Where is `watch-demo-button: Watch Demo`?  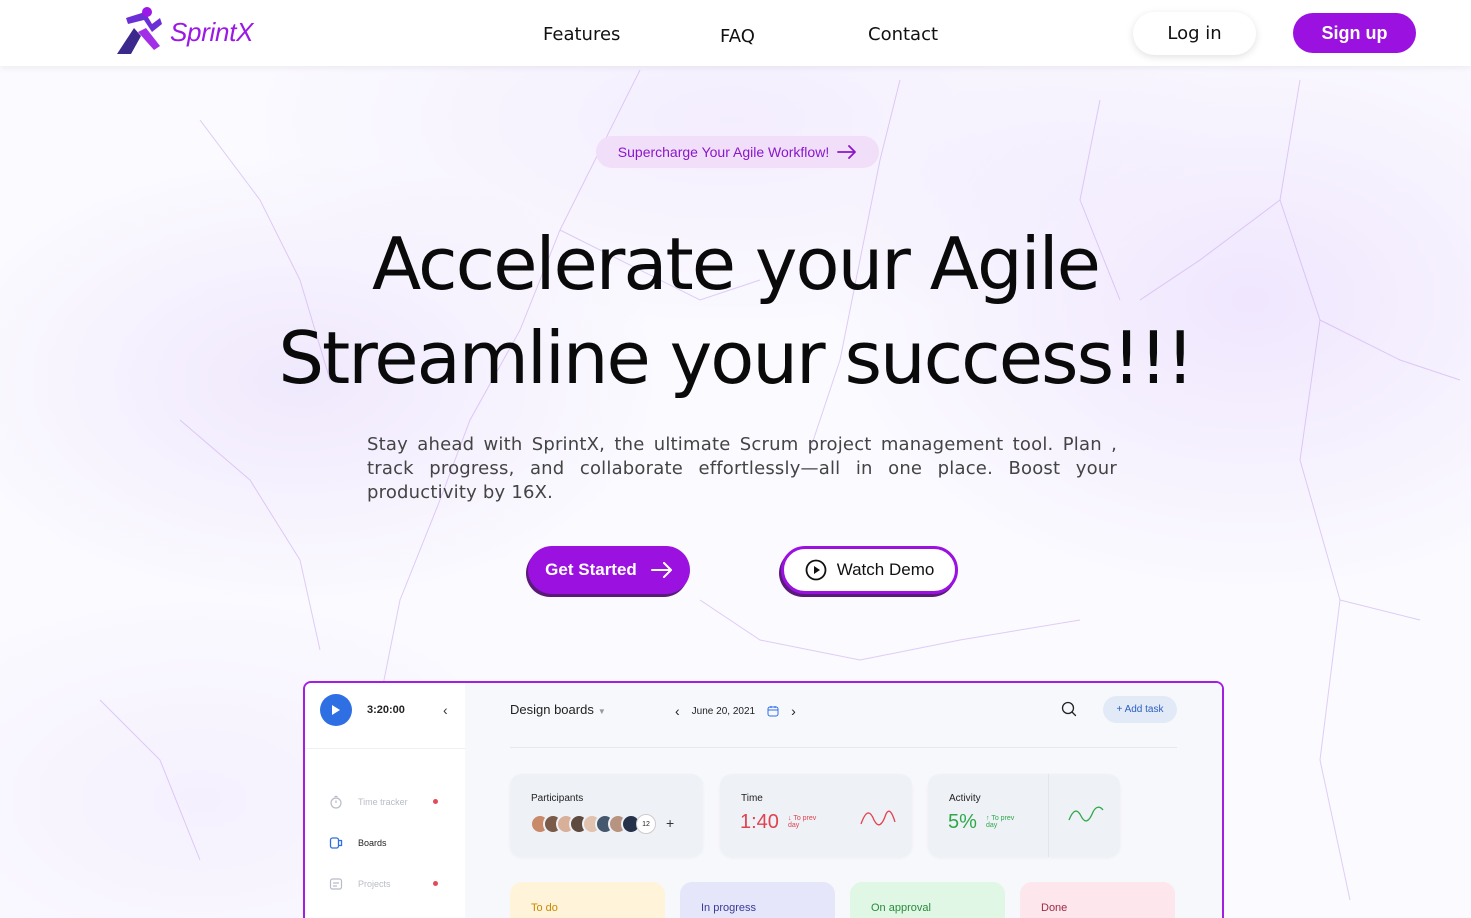 watch-demo-button: Watch Demo is located at coordinates (869, 570).